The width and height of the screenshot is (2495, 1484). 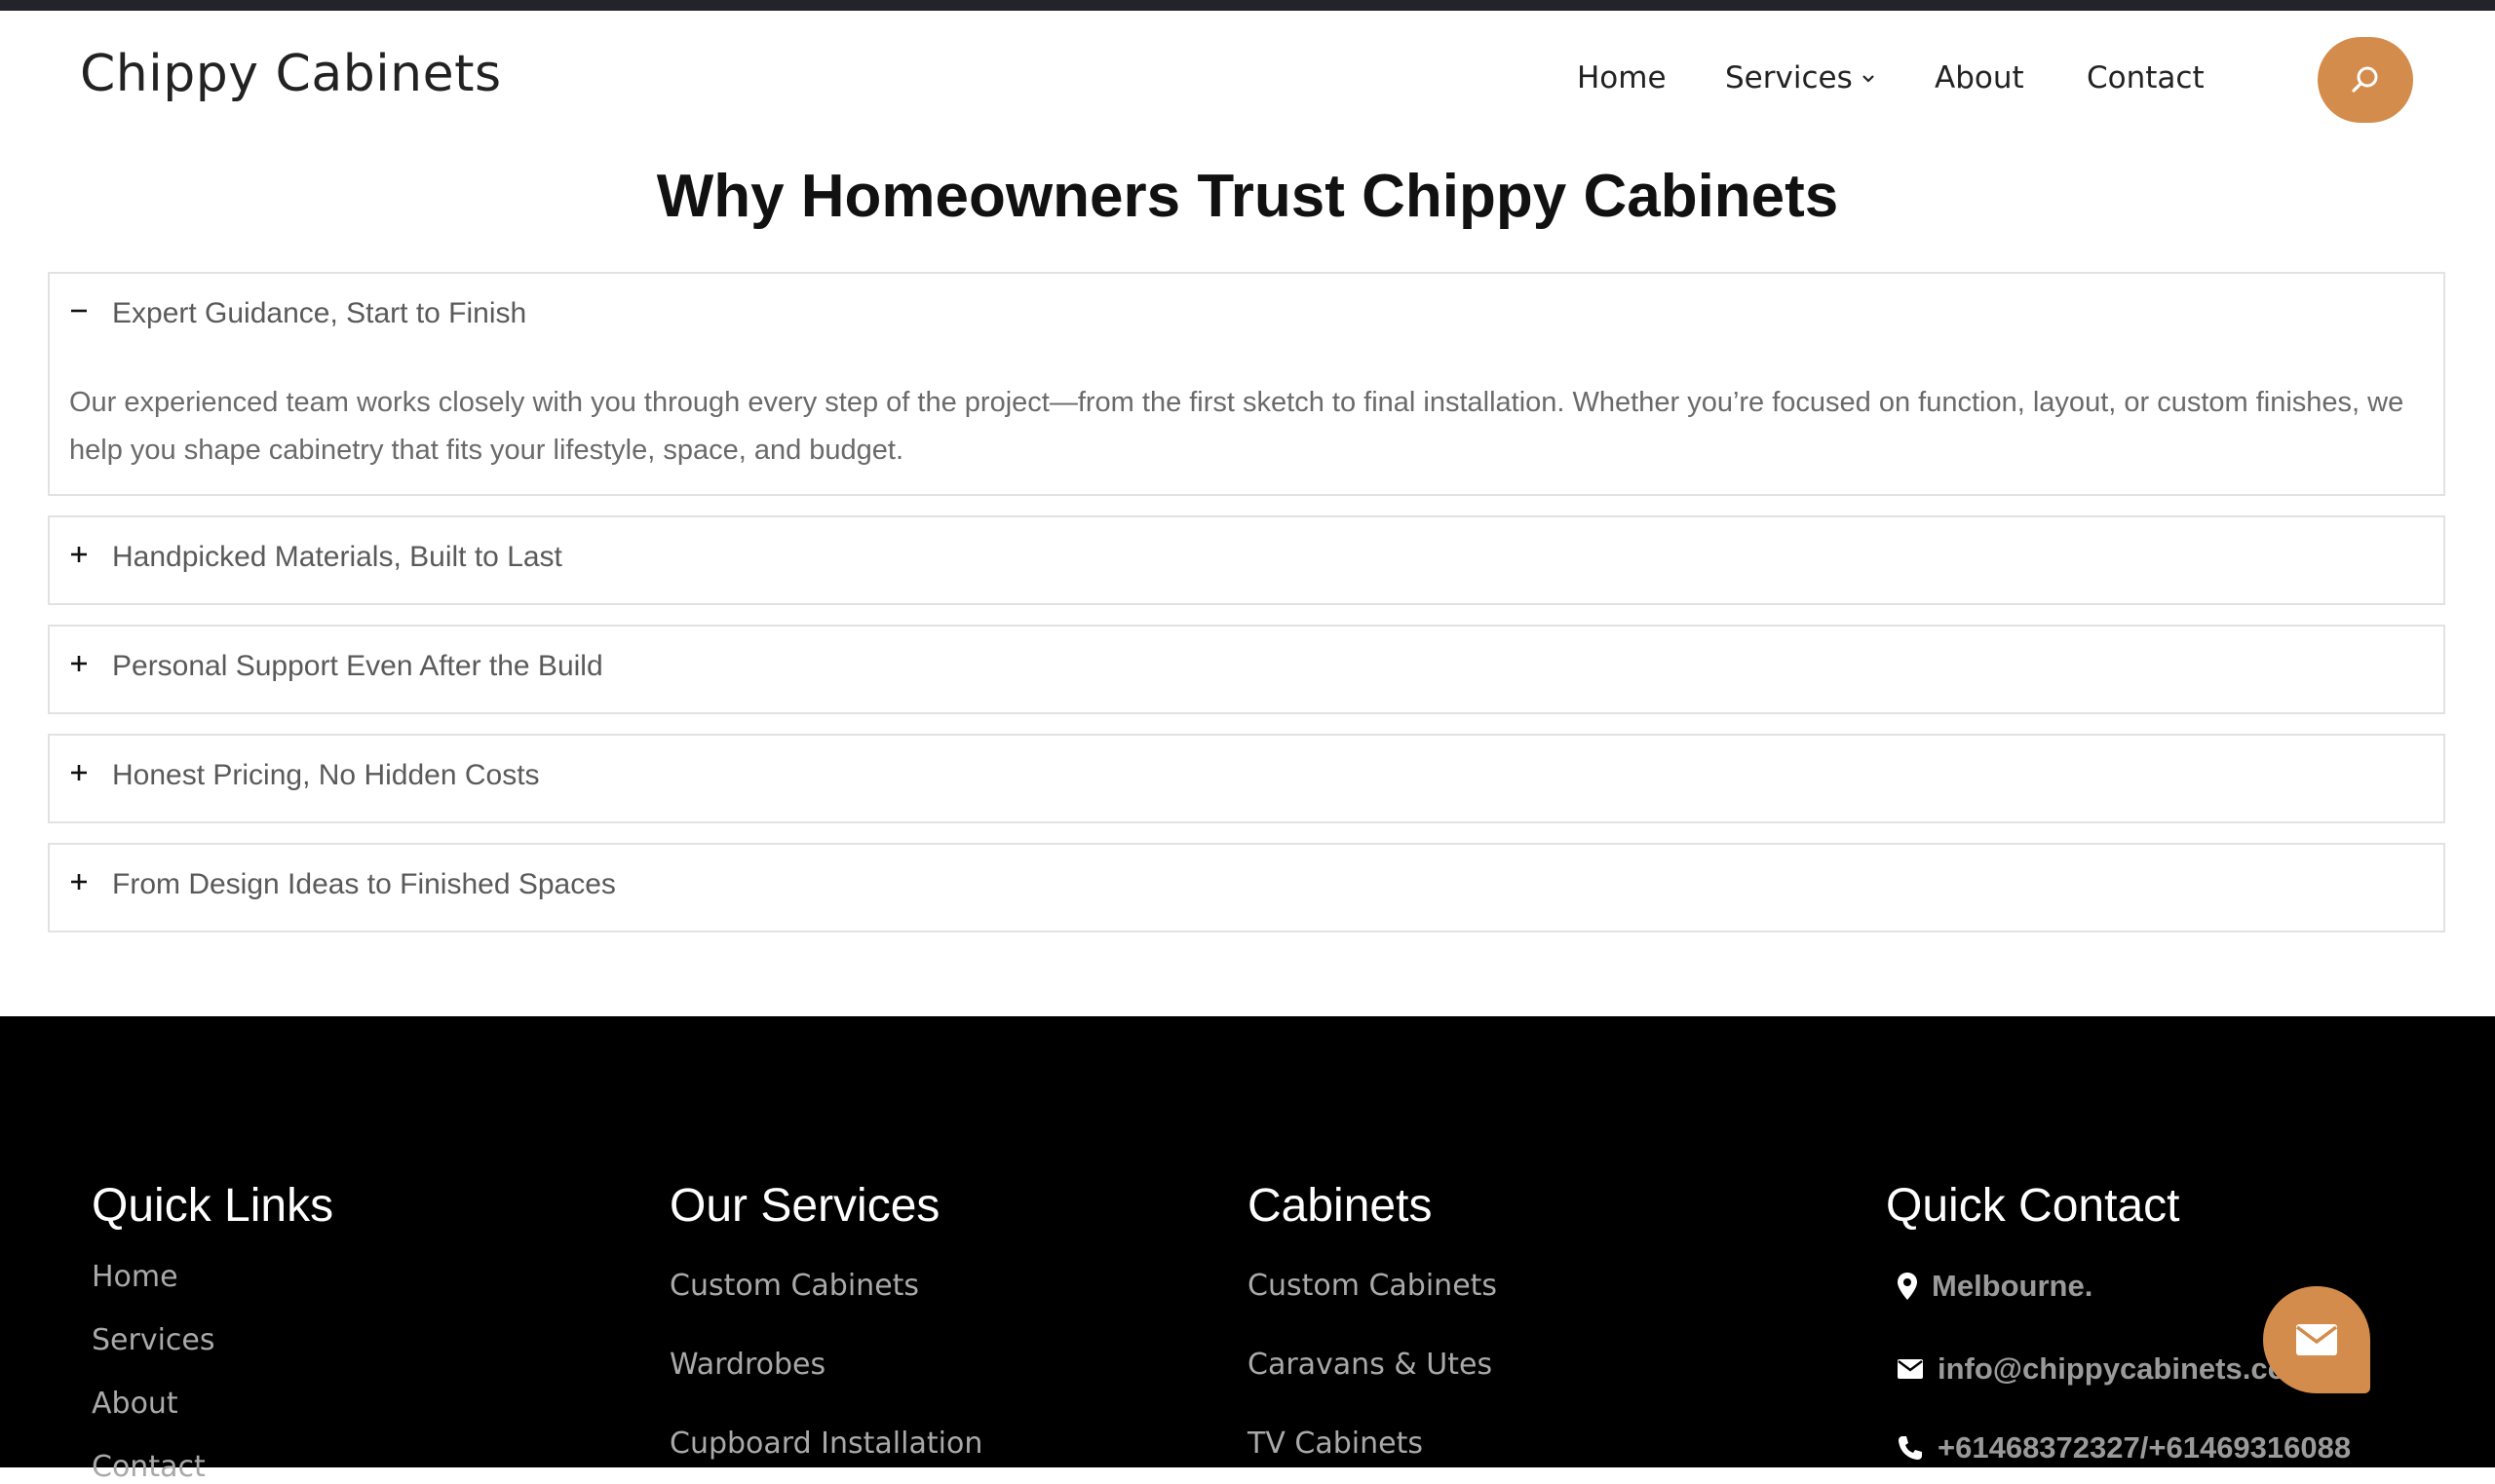 What do you see at coordinates (1246, 317) in the screenshot?
I see `accordion-toggle: Expert Guidance, Start to Finish` at bounding box center [1246, 317].